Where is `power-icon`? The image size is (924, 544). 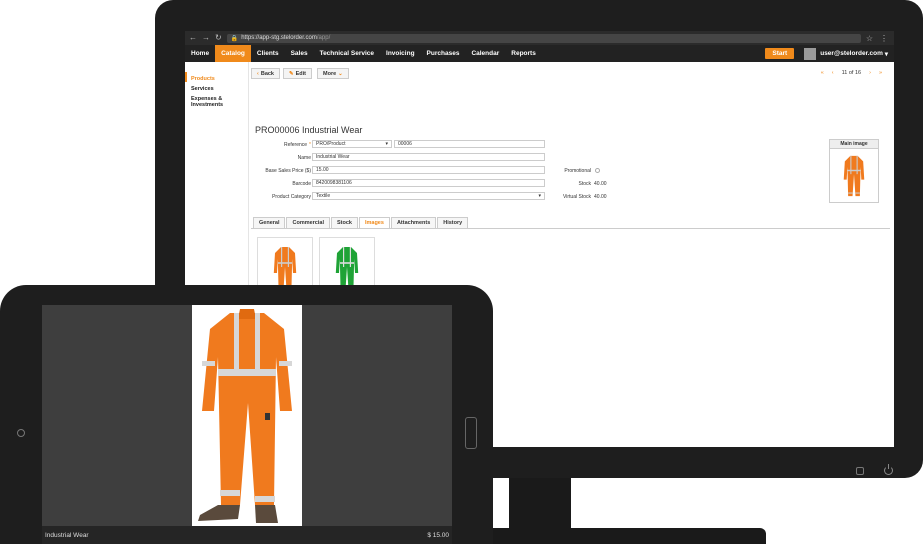 power-icon is located at coordinates (888, 469).